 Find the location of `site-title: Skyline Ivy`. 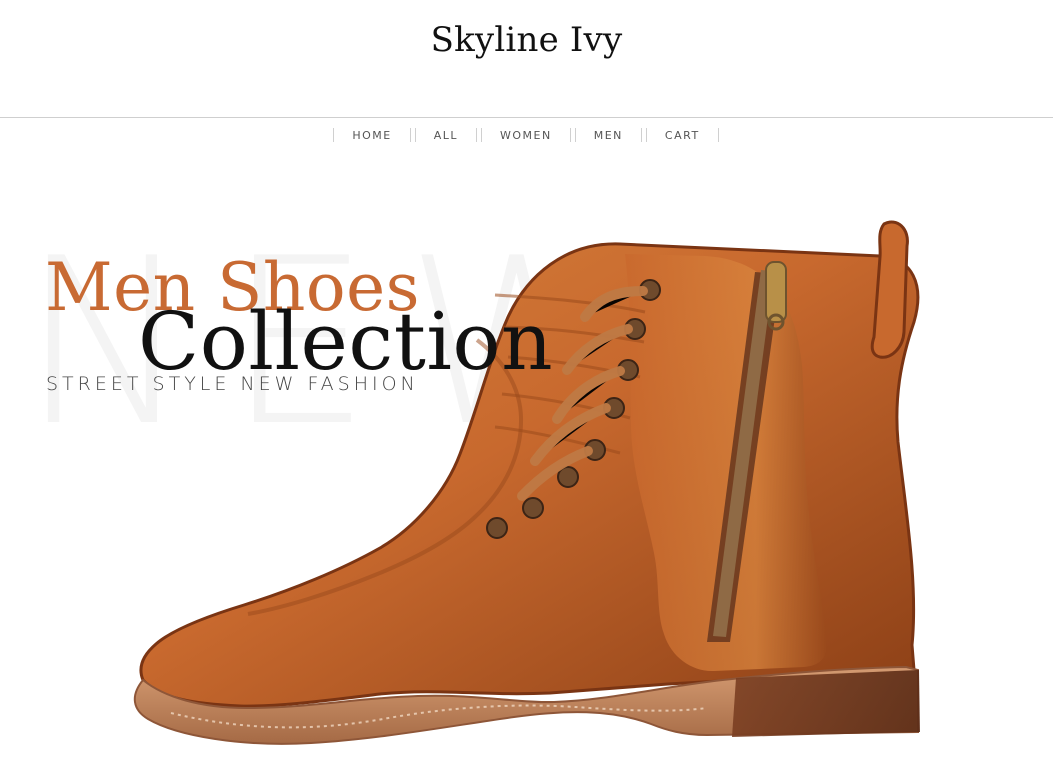

site-title: Skyline Ivy is located at coordinates (526, 40).